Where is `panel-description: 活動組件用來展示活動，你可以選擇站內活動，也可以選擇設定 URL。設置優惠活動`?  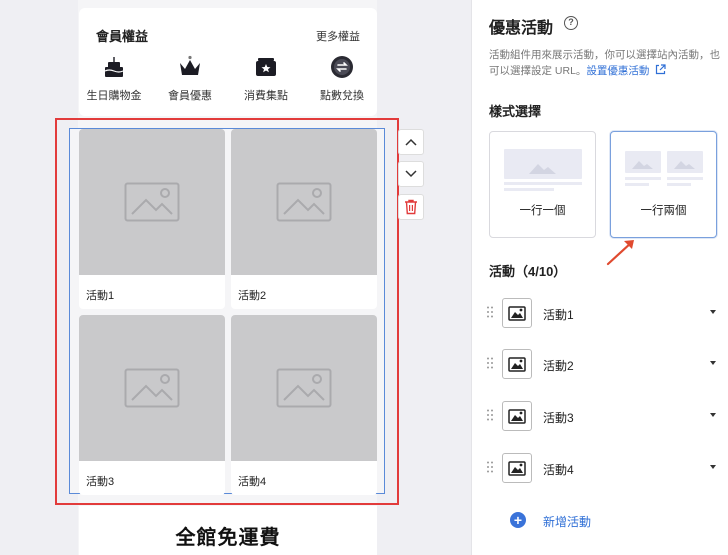
panel-description: 活動組件用來展示活動，你可以選擇站內活動，也可以選擇設定 URL。設置優惠活動 is located at coordinates (606, 63).